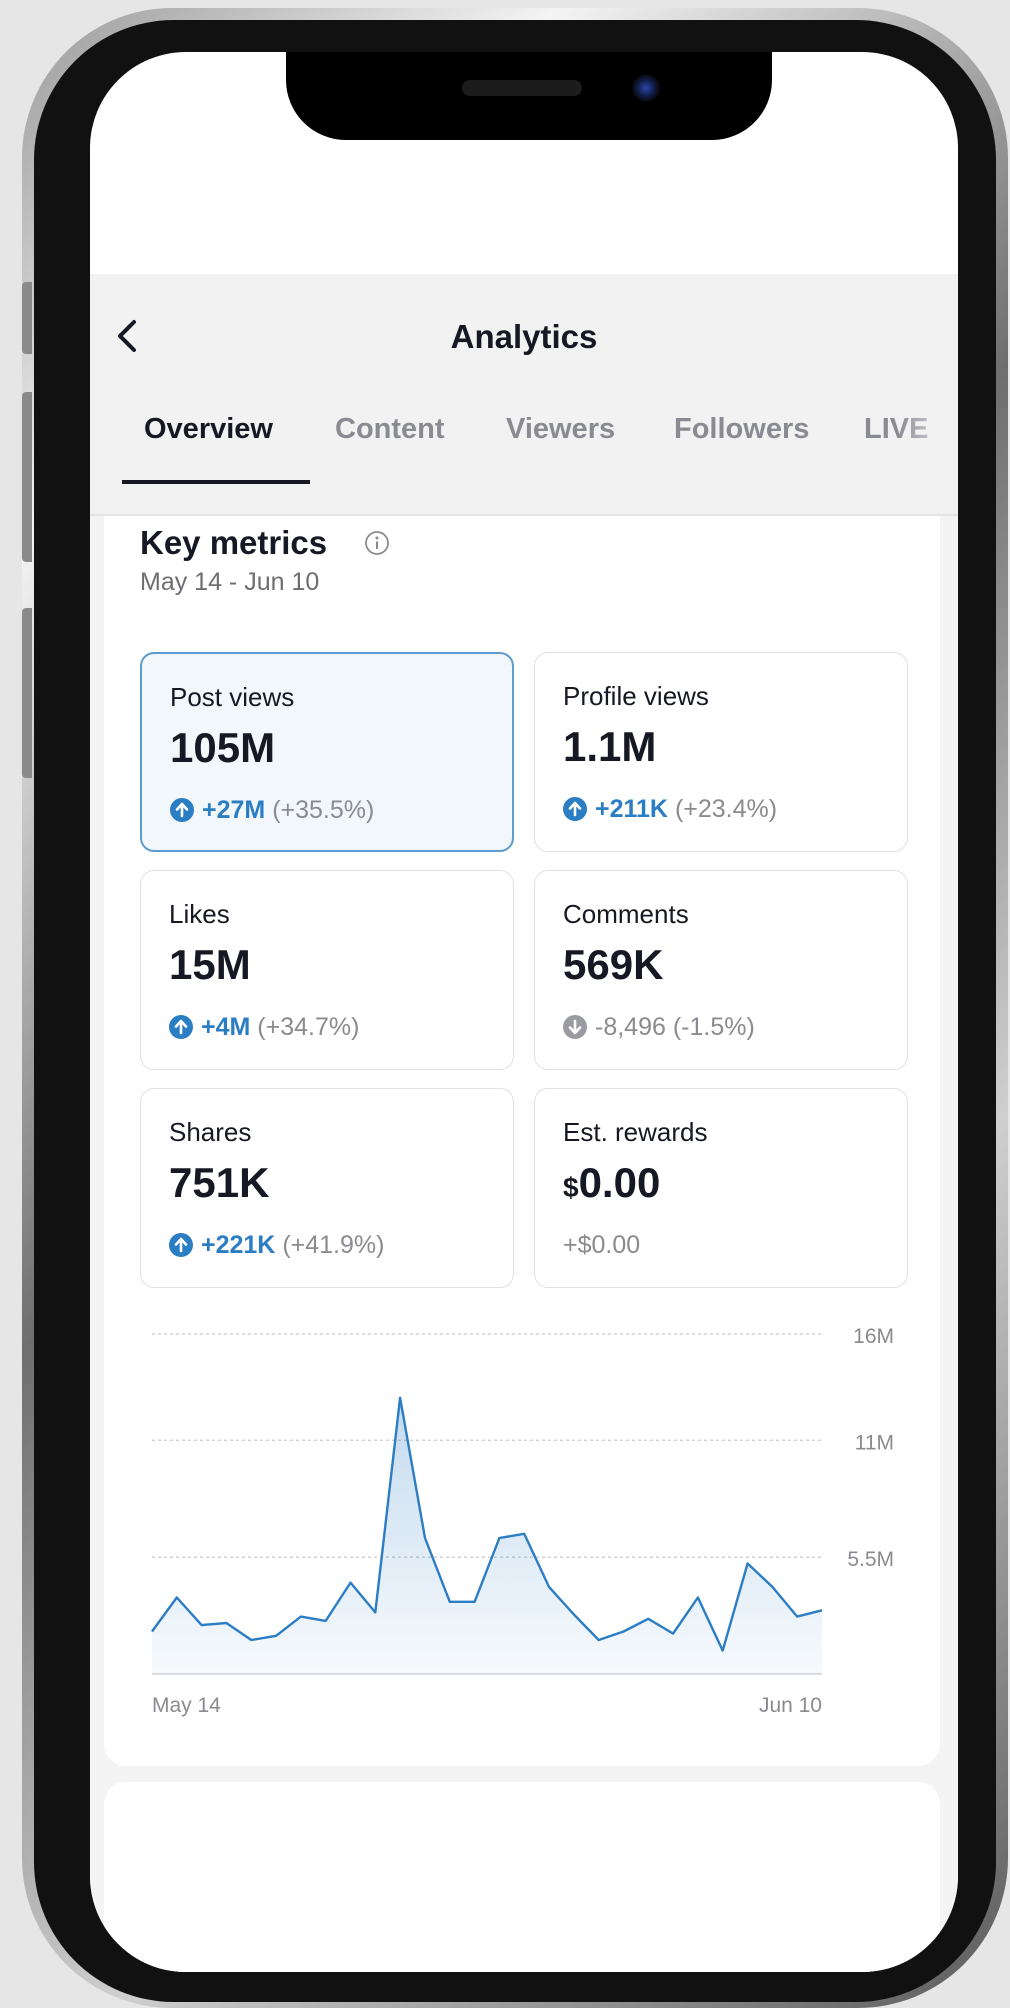  I want to click on tab-bar: Overview Content Viewers Followers LIVE, so click(524, 442).